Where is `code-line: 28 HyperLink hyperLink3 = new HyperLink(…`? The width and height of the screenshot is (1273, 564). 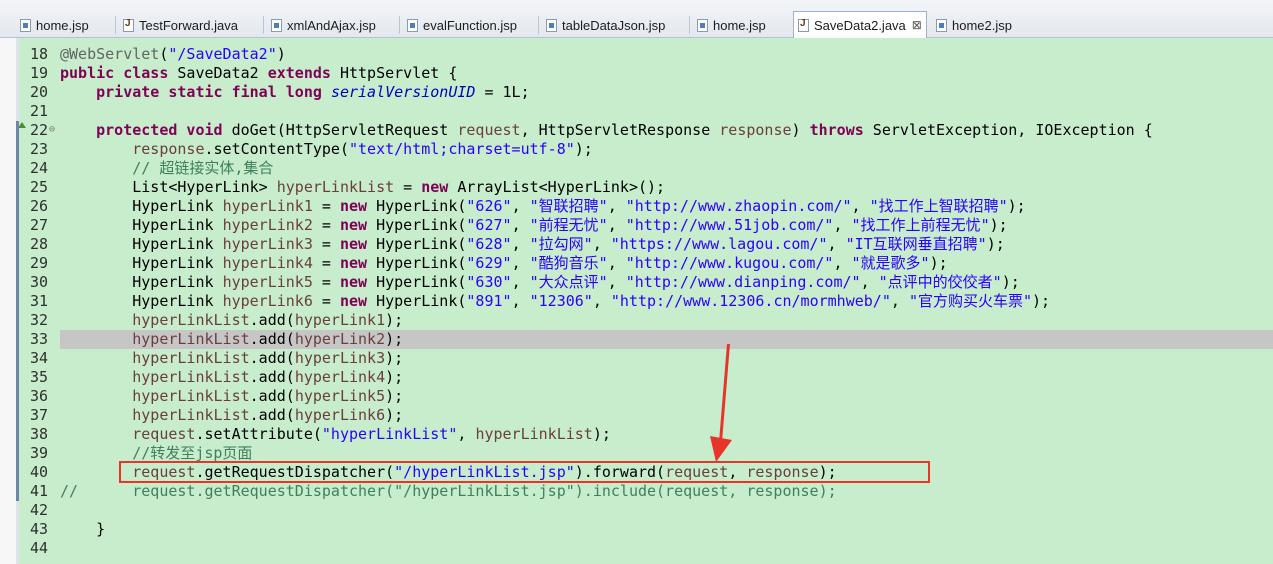
code-line: 28 HyperLink hyperLink3 = new HyperLink(… is located at coordinates (636, 244).